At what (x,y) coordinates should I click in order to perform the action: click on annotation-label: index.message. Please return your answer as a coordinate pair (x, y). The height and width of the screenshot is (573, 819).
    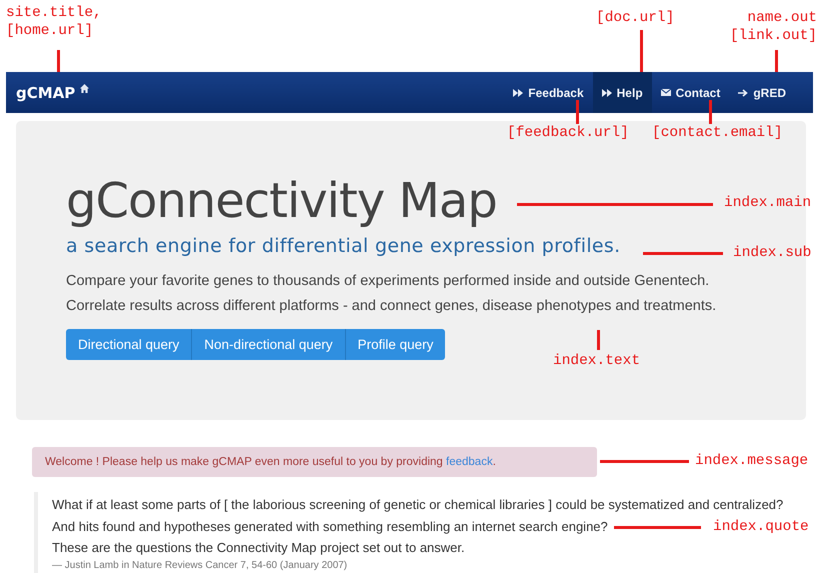
    Looking at the image, I should click on (751, 461).